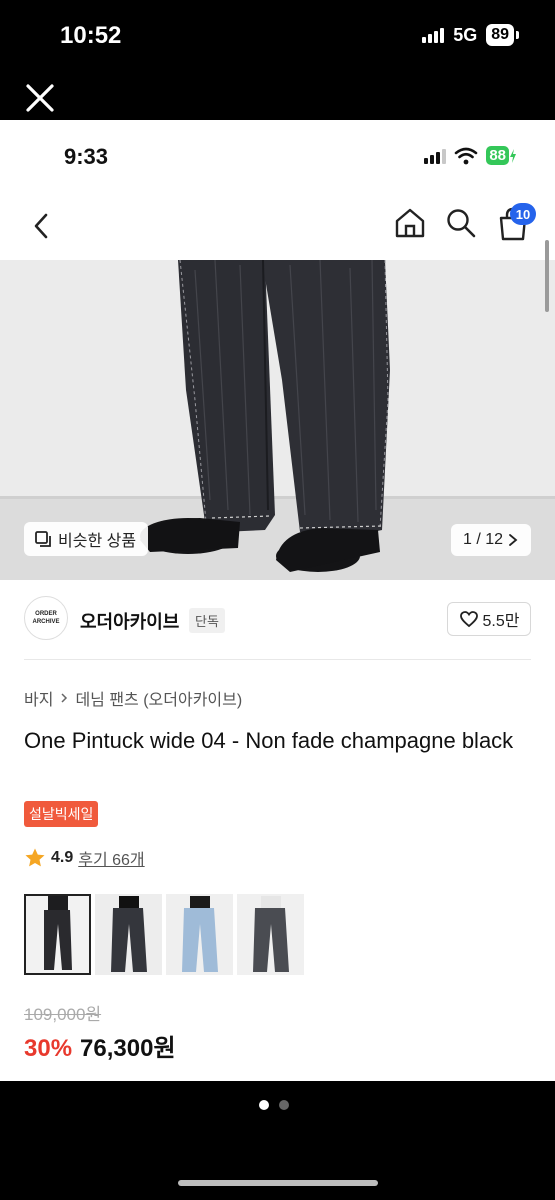  I want to click on battery-level: 89, so click(500, 35).